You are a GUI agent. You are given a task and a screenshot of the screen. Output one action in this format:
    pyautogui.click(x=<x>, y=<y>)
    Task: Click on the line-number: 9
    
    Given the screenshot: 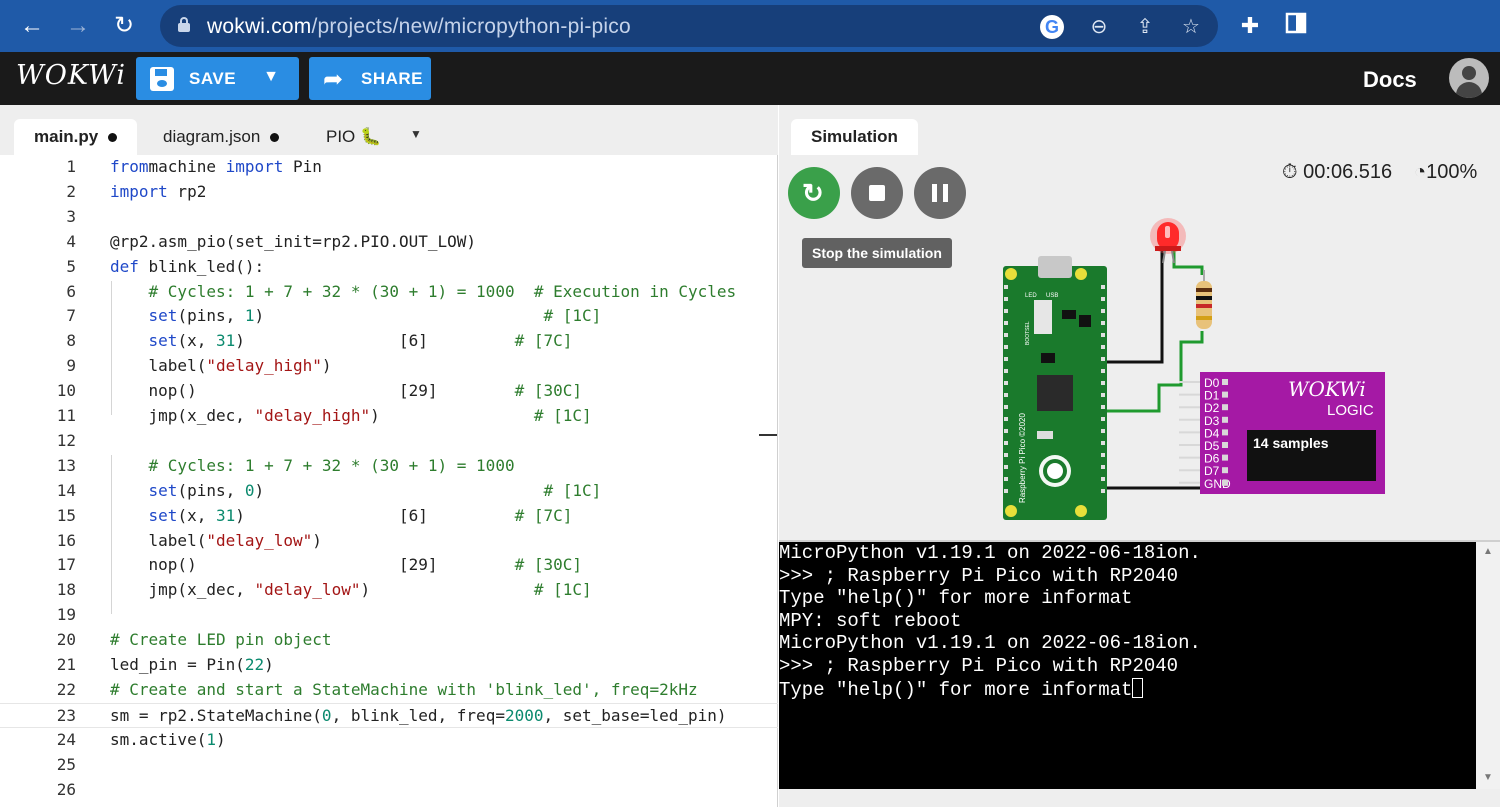 What is the action you would take?
    pyautogui.click(x=71, y=366)
    